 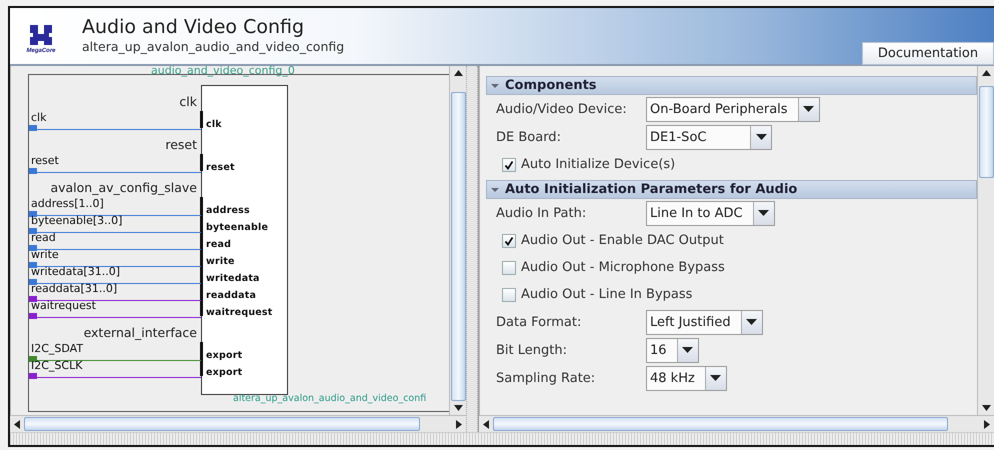 What do you see at coordinates (532, 350) in the screenshot?
I see `field-label: Bit Length:` at bounding box center [532, 350].